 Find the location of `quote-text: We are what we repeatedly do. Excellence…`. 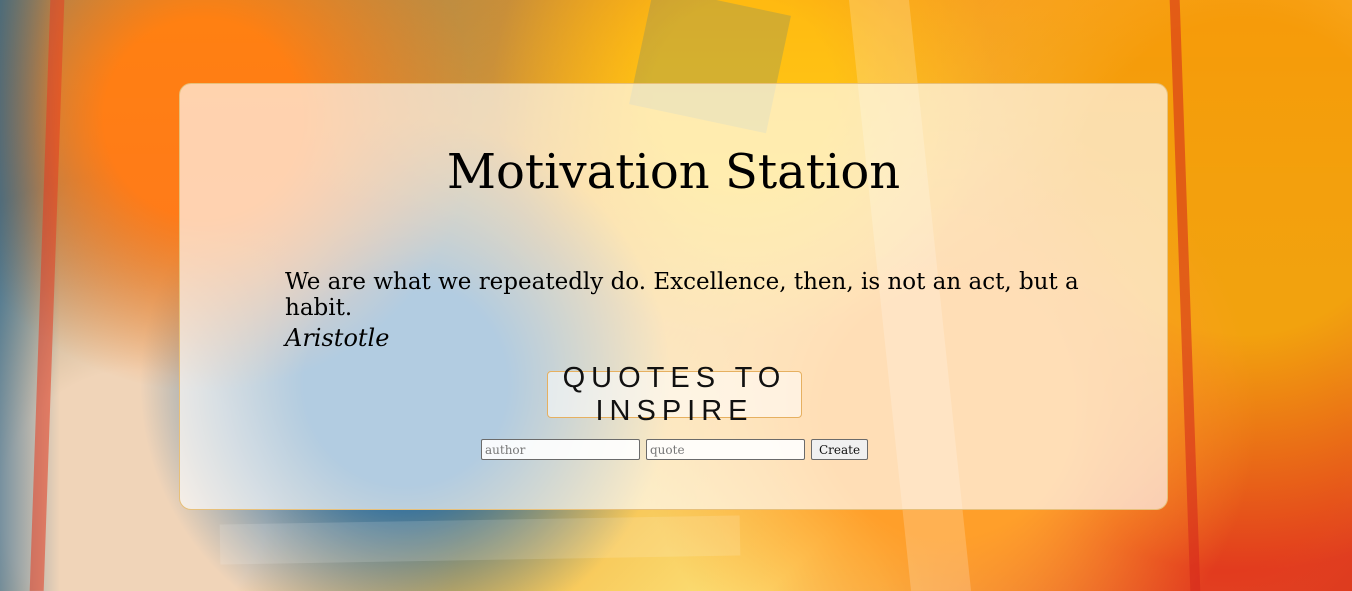

quote-text: We are what we repeatedly do. Excellence… is located at coordinates (682, 295).